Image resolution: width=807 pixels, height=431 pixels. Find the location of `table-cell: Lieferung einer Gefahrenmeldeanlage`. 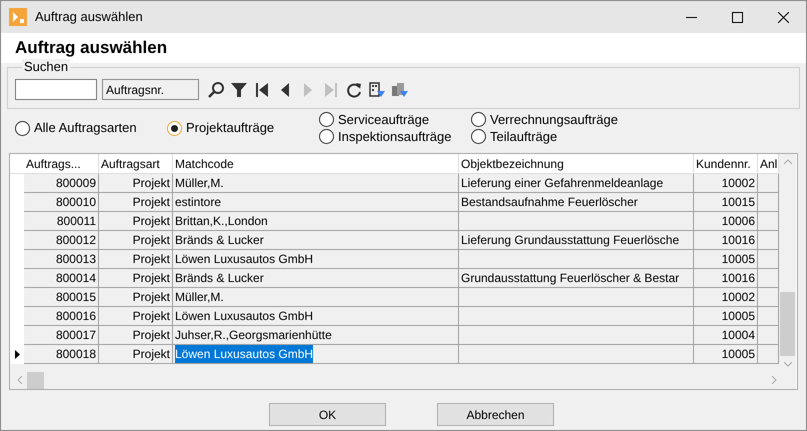

table-cell: Lieferung einer Gefahrenmeldeanlage is located at coordinates (576, 183).